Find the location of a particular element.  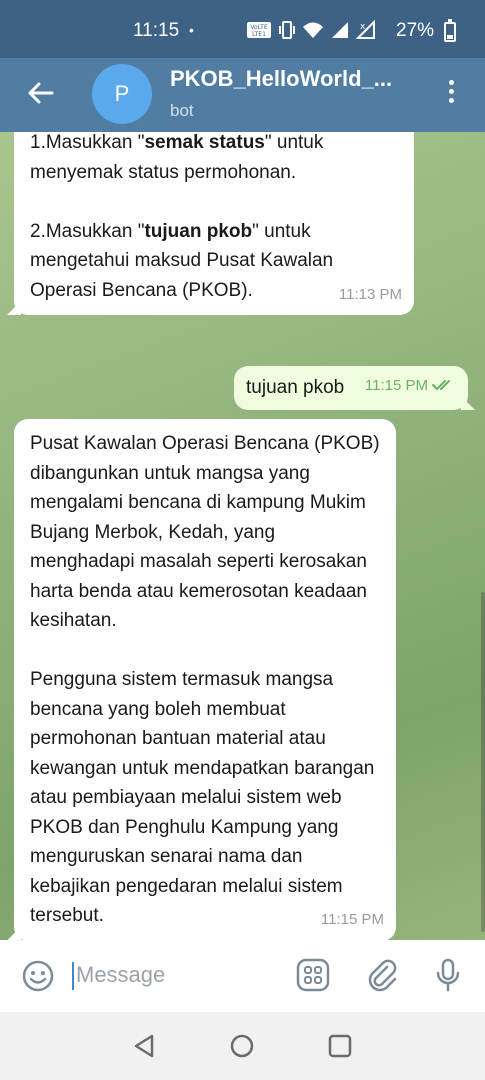

input-bar is located at coordinates (242, 976).